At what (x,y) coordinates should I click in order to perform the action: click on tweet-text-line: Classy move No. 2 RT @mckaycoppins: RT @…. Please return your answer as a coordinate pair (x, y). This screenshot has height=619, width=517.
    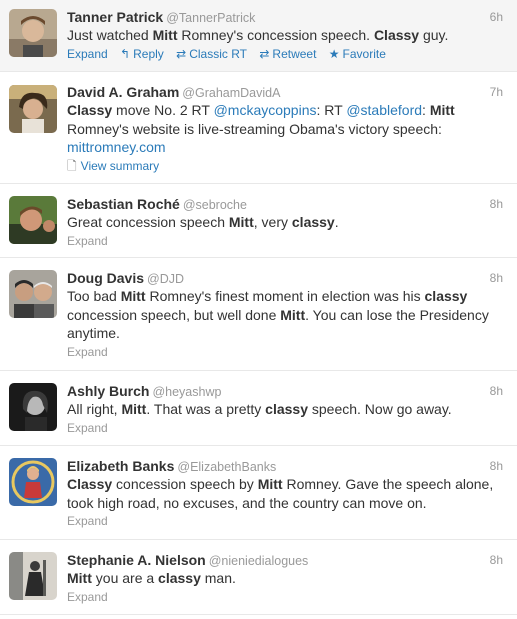
    Looking at the image, I should click on (285, 110).